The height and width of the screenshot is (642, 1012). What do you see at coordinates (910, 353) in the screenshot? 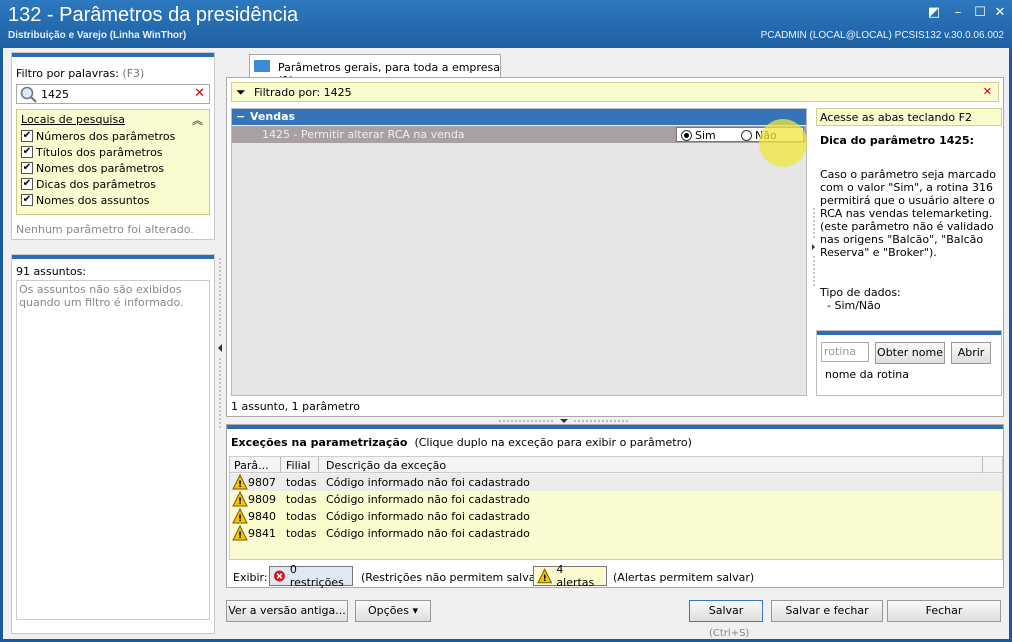
I see `obter-nome-button: Obter nome` at bounding box center [910, 353].